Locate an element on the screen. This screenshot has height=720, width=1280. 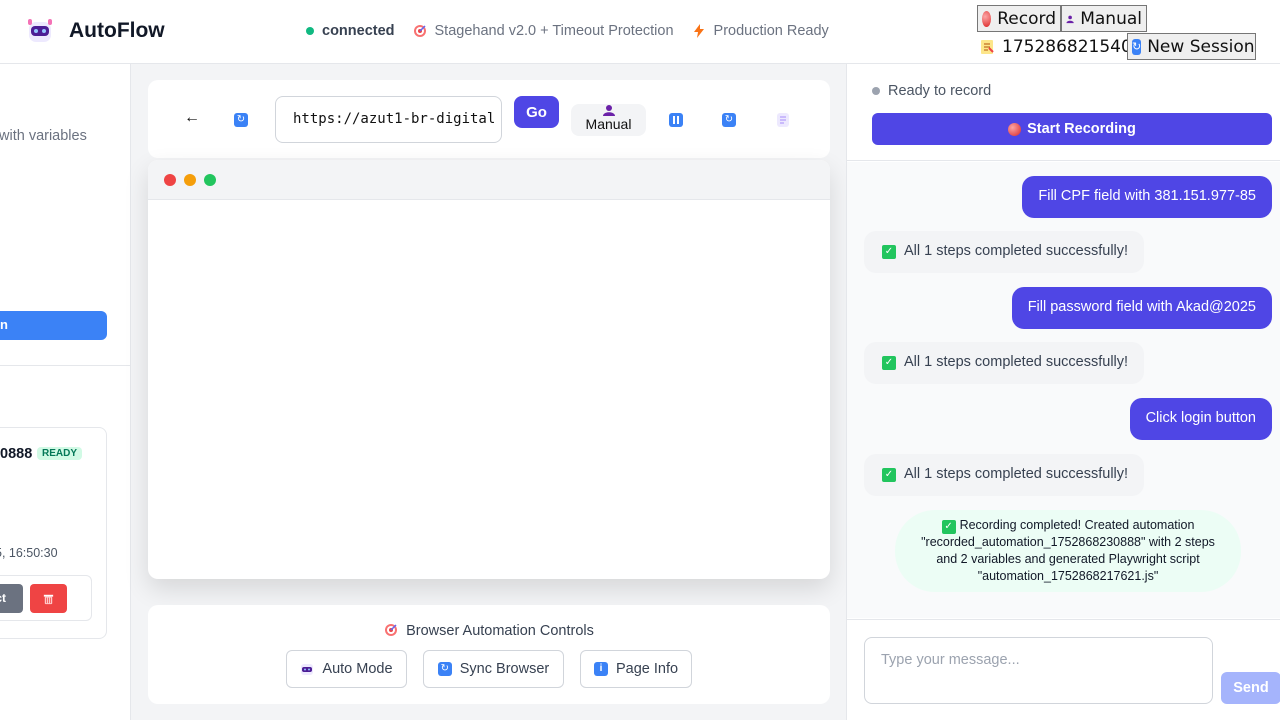
start-recording-button: Start Recording is located at coordinates (1072, 129).